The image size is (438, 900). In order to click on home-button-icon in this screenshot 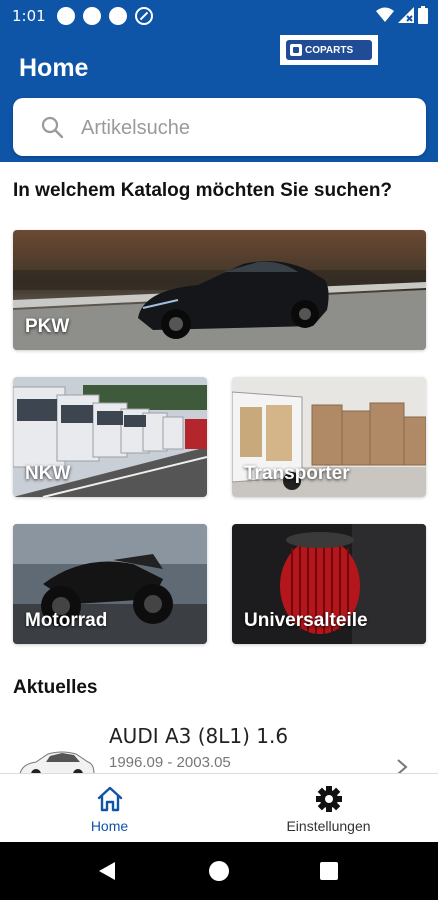, I will do `click(219, 871)`.